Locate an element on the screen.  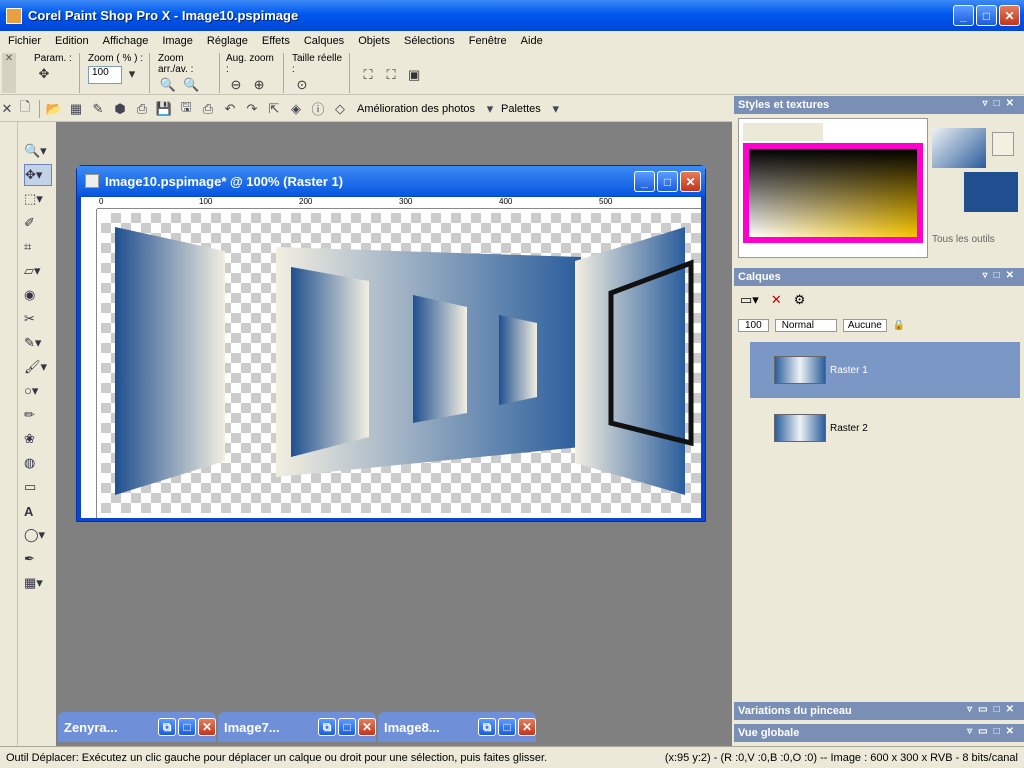
color-picker is located at coordinates (833, 188).